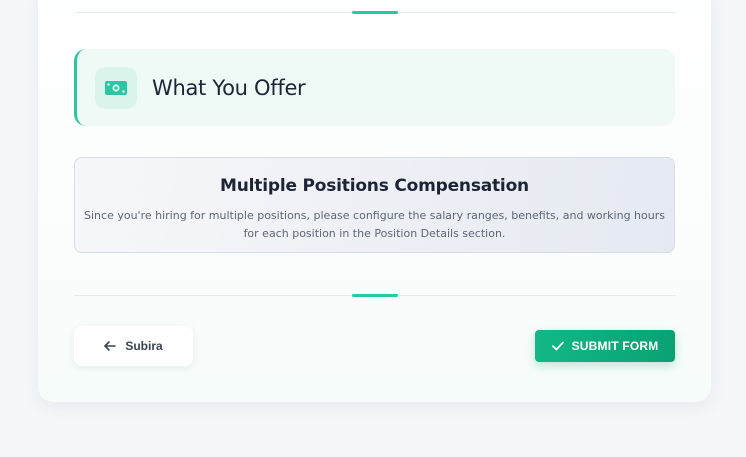  Describe the element at coordinates (229, 87) in the screenshot. I see `section-title: What You Offer` at that location.